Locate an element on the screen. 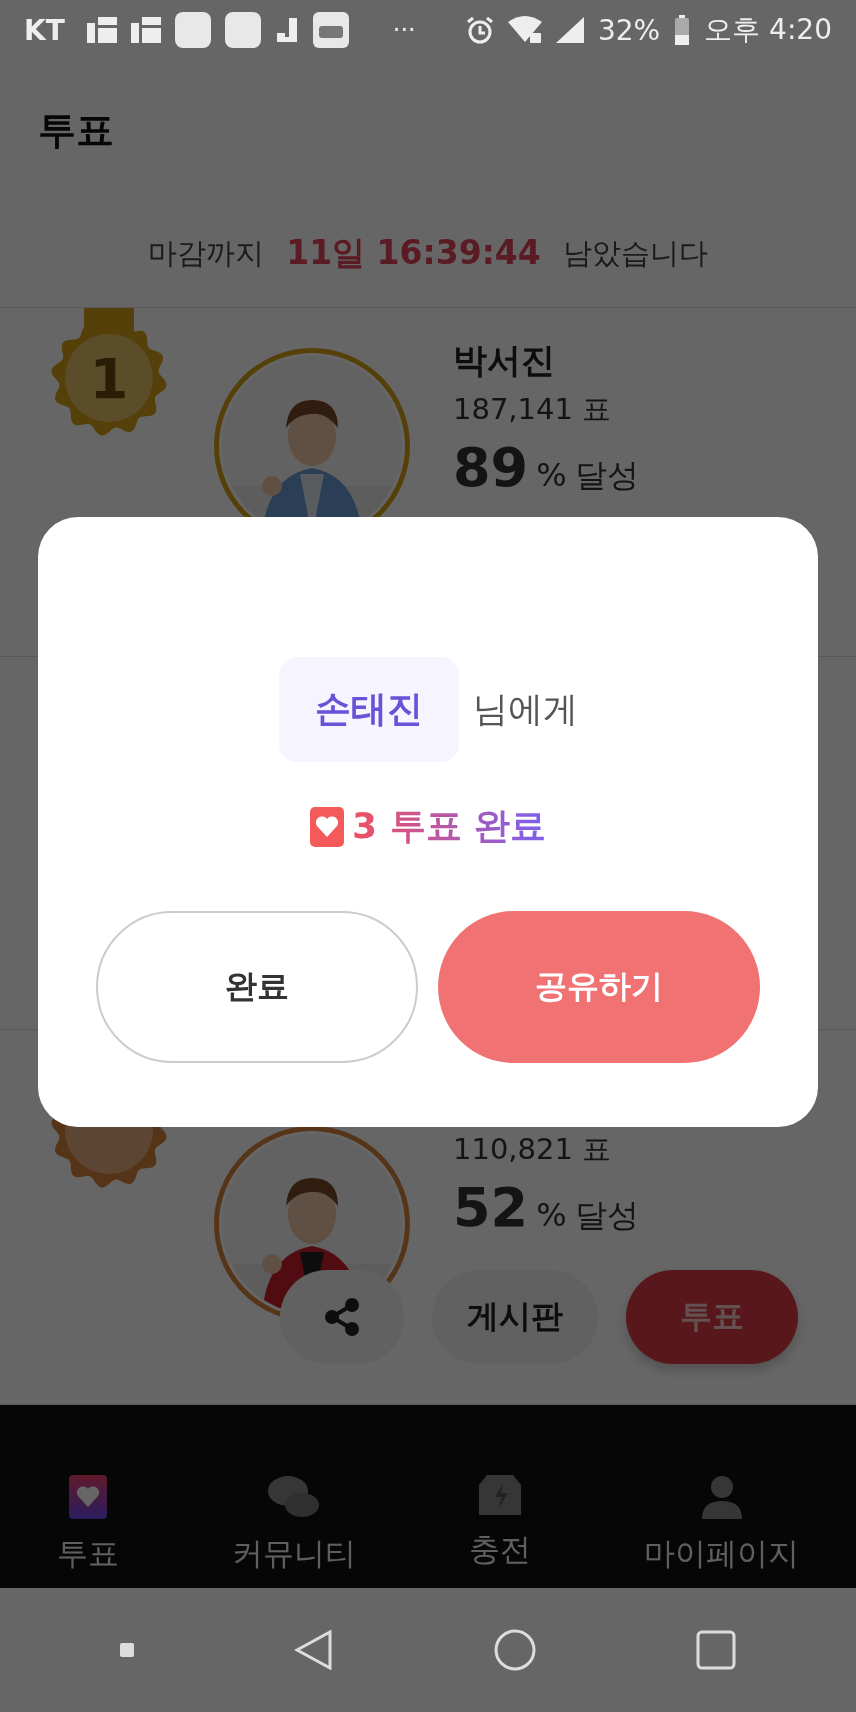 The width and height of the screenshot is (856, 1712). home-icon is located at coordinates (515, 1650).